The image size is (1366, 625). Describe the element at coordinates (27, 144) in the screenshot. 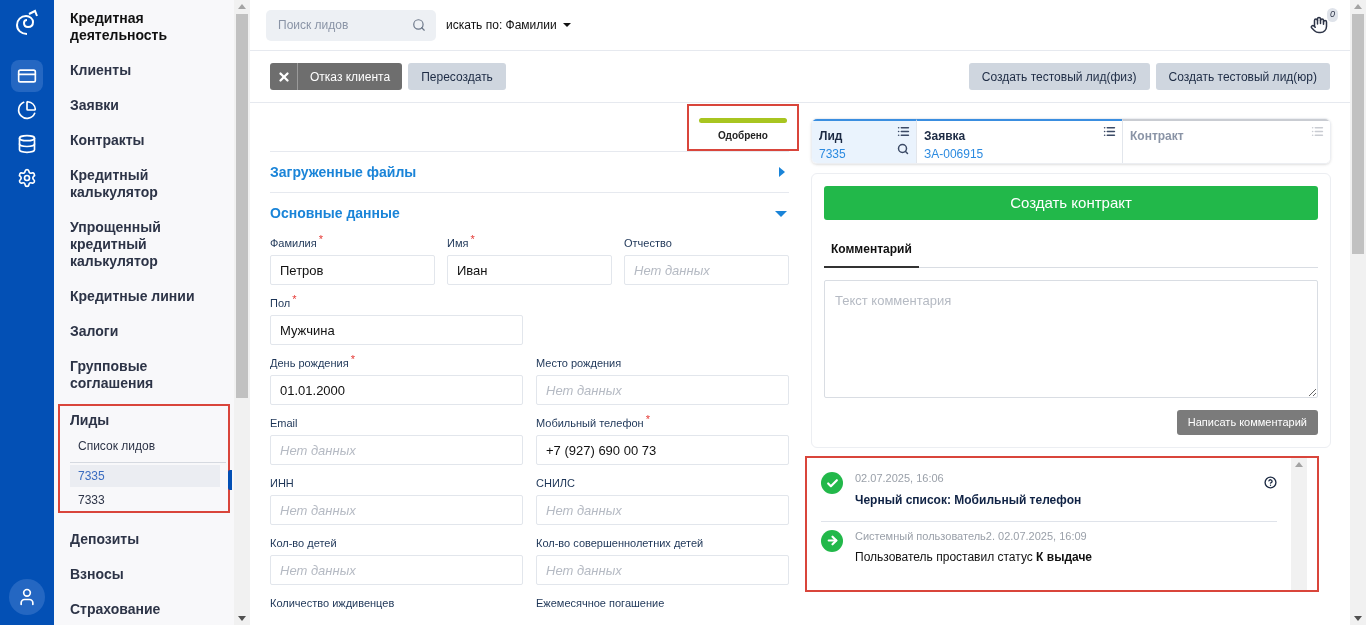

I see `database-icon` at that location.